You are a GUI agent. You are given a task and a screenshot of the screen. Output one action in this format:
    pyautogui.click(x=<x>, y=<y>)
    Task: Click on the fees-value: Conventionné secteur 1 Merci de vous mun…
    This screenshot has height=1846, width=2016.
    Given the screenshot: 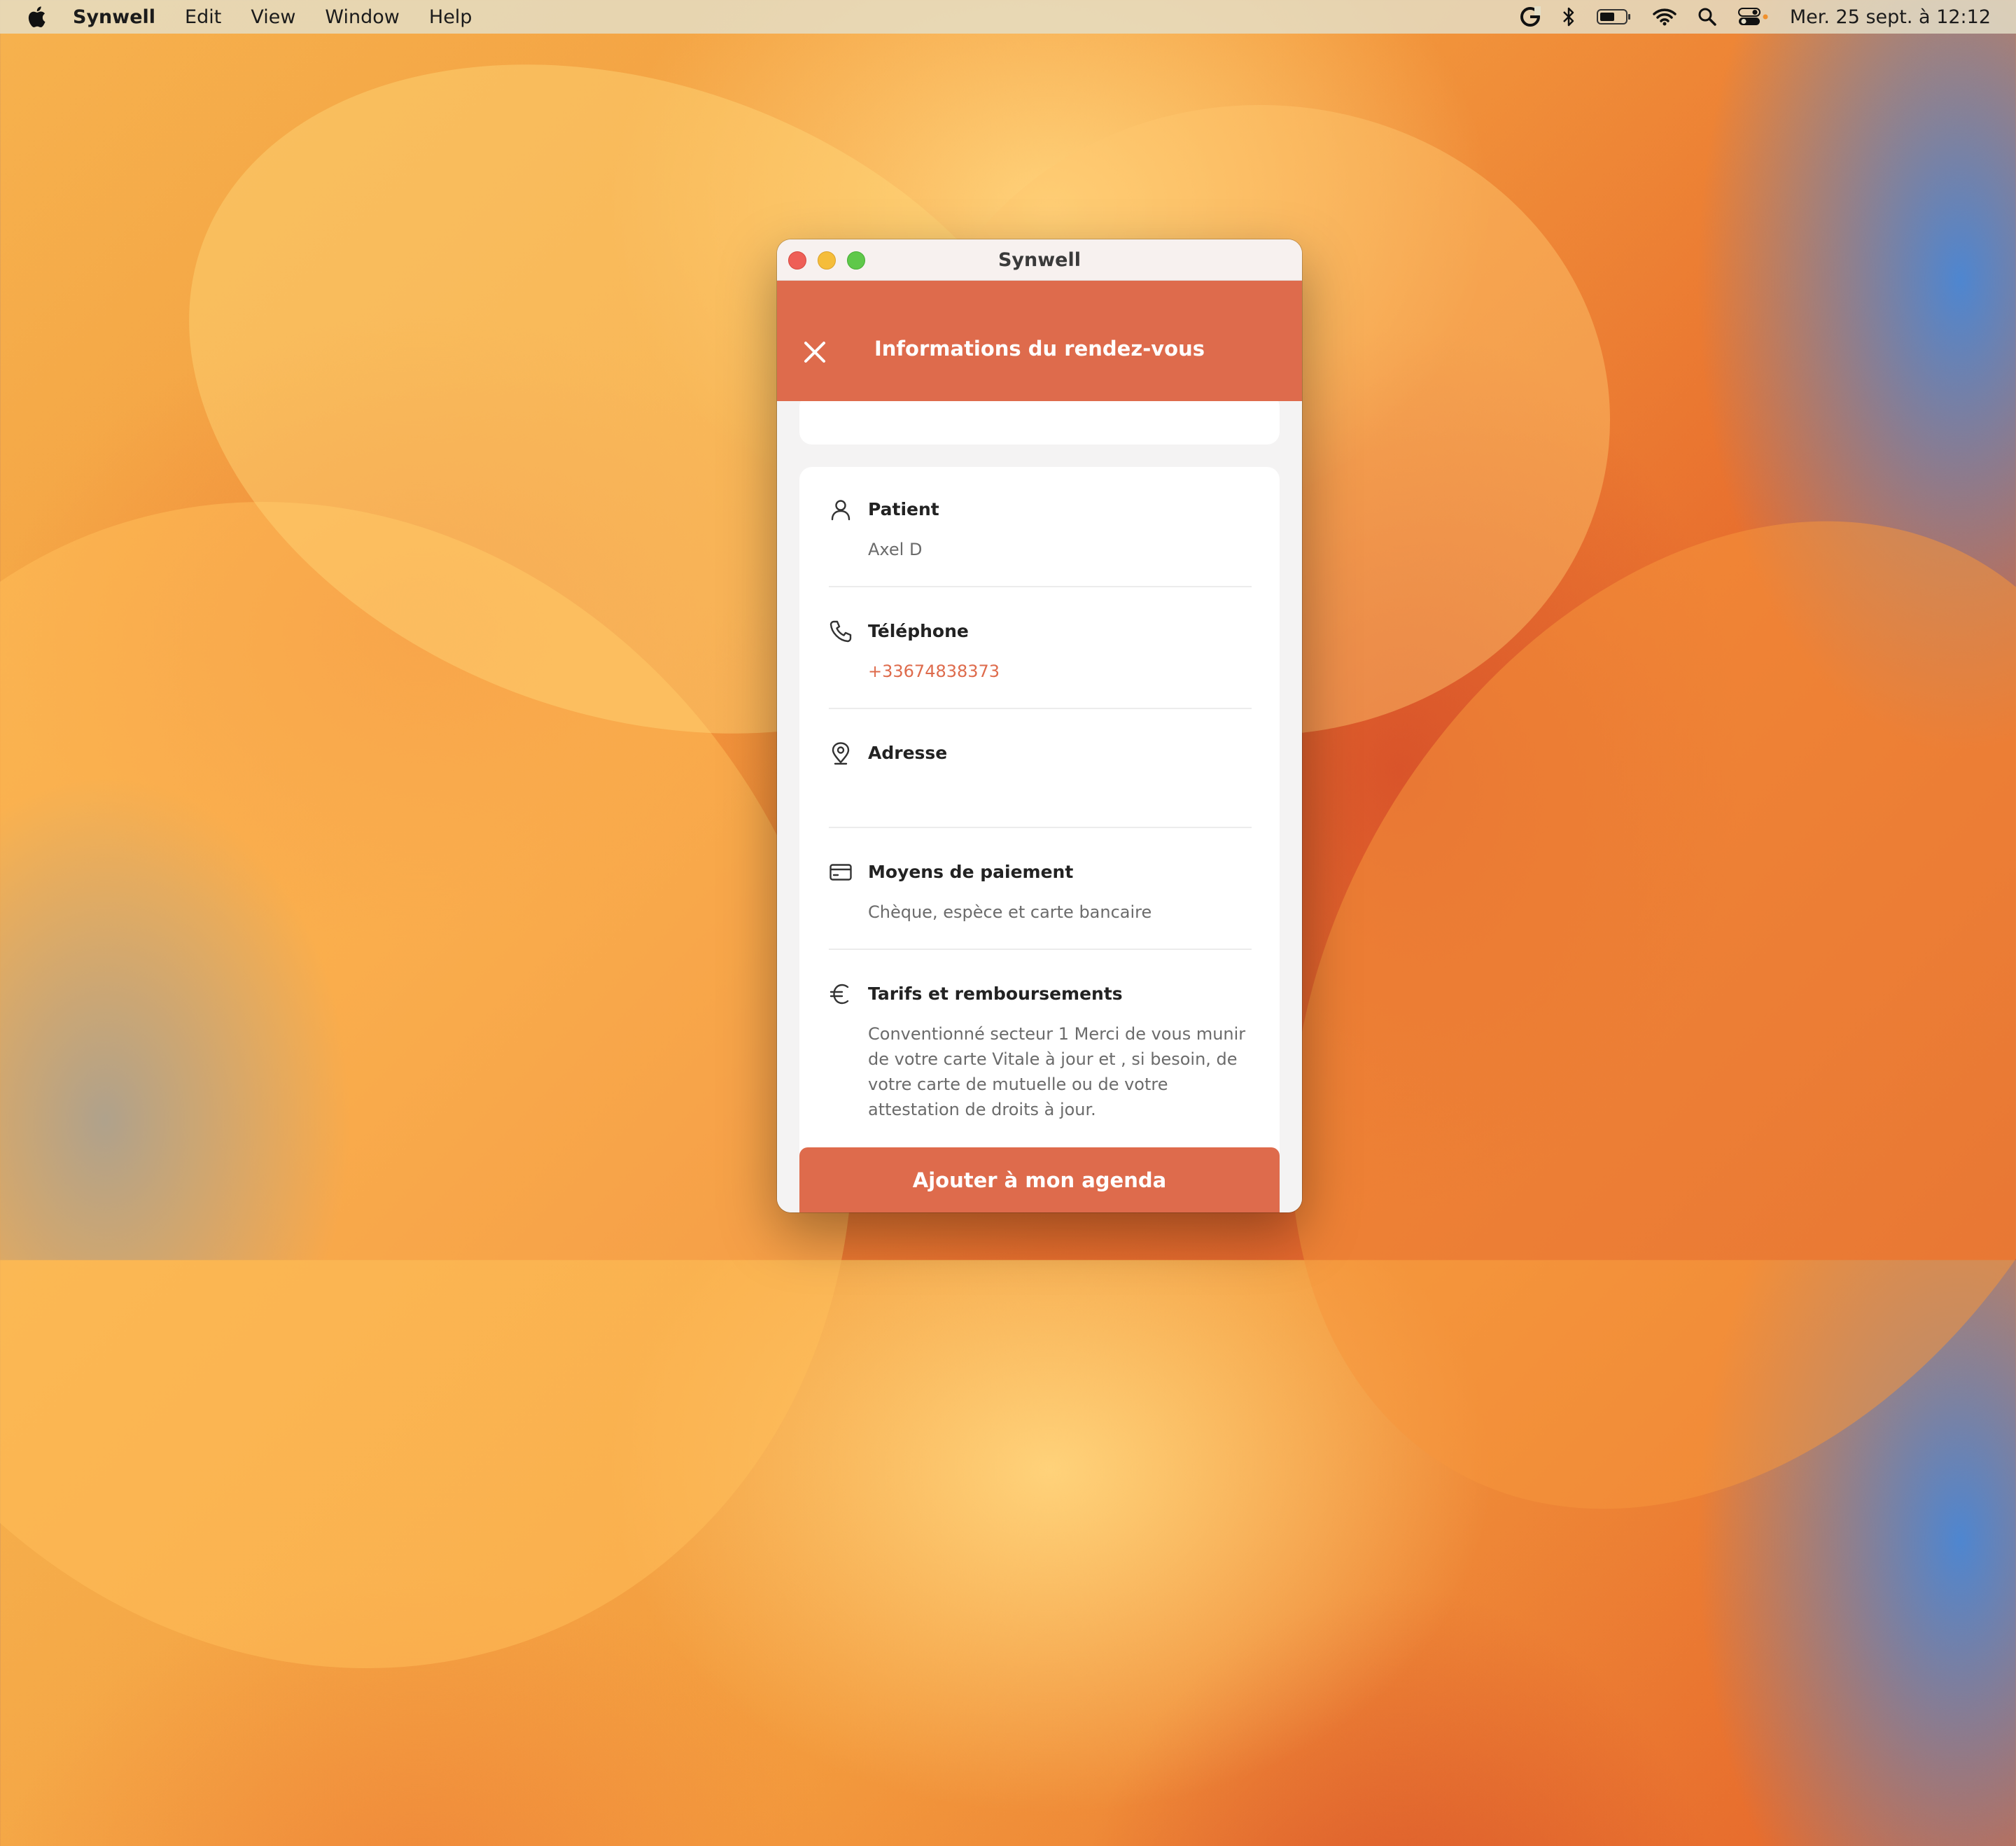 What is the action you would take?
    pyautogui.click(x=1057, y=1071)
    